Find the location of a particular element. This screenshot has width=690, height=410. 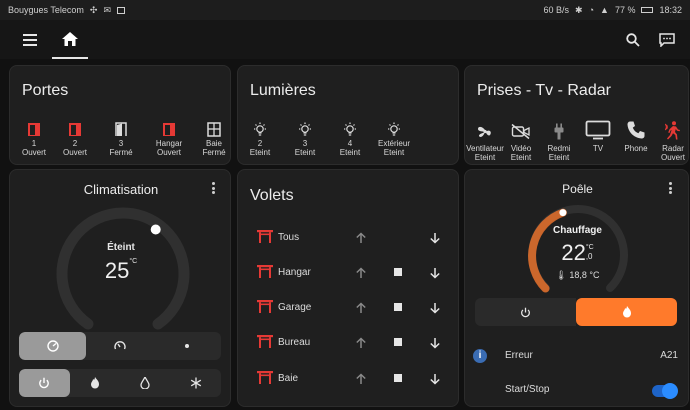

switch-entity: Redmi Eteint is located at coordinates (559, 141).